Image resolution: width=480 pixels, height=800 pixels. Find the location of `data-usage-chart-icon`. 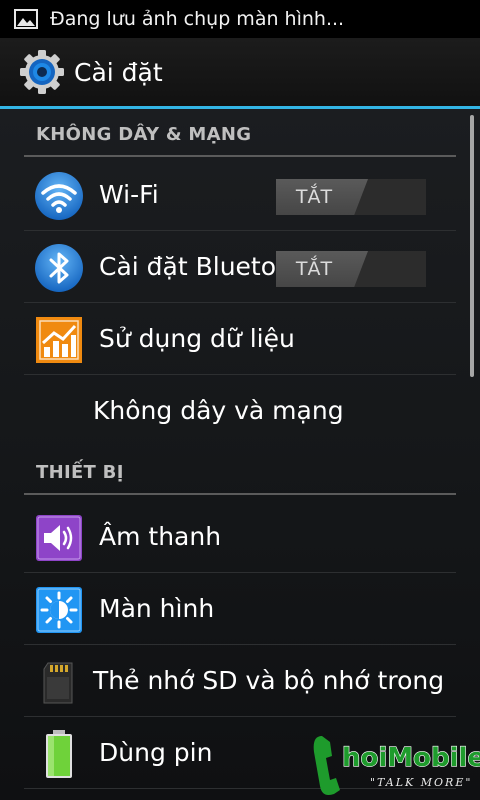

data-usage-chart-icon is located at coordinates (59, 340).